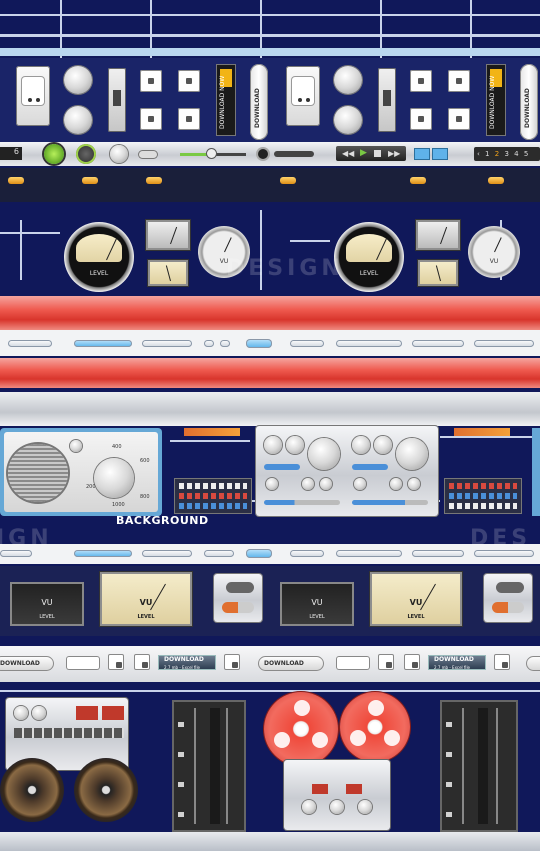 The height and width of the screenshot is (851, 540). What do you see at coordinates (506, 154) in the screenshot?
I see `page-number: 3` at bounding box center [506, 154].